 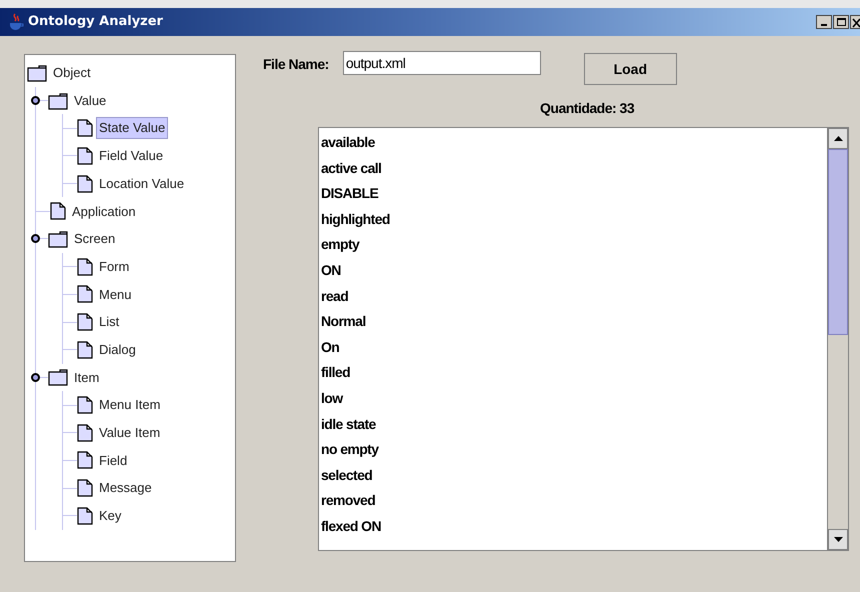 I want to click on tree-node: Object, so click(x=72, y=73).